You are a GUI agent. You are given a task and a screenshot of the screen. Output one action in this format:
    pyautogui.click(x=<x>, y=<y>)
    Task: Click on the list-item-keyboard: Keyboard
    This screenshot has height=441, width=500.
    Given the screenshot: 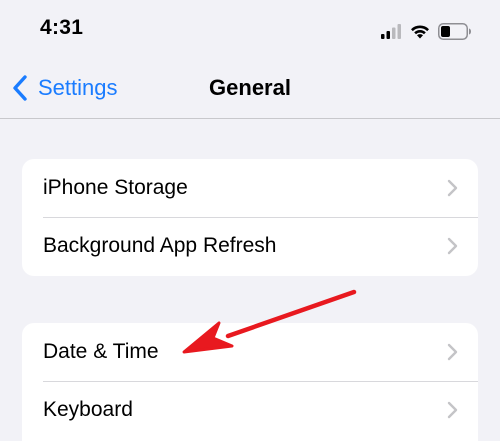 What is the action you would take?
    pyautogui.click(x=250, y=410)
    